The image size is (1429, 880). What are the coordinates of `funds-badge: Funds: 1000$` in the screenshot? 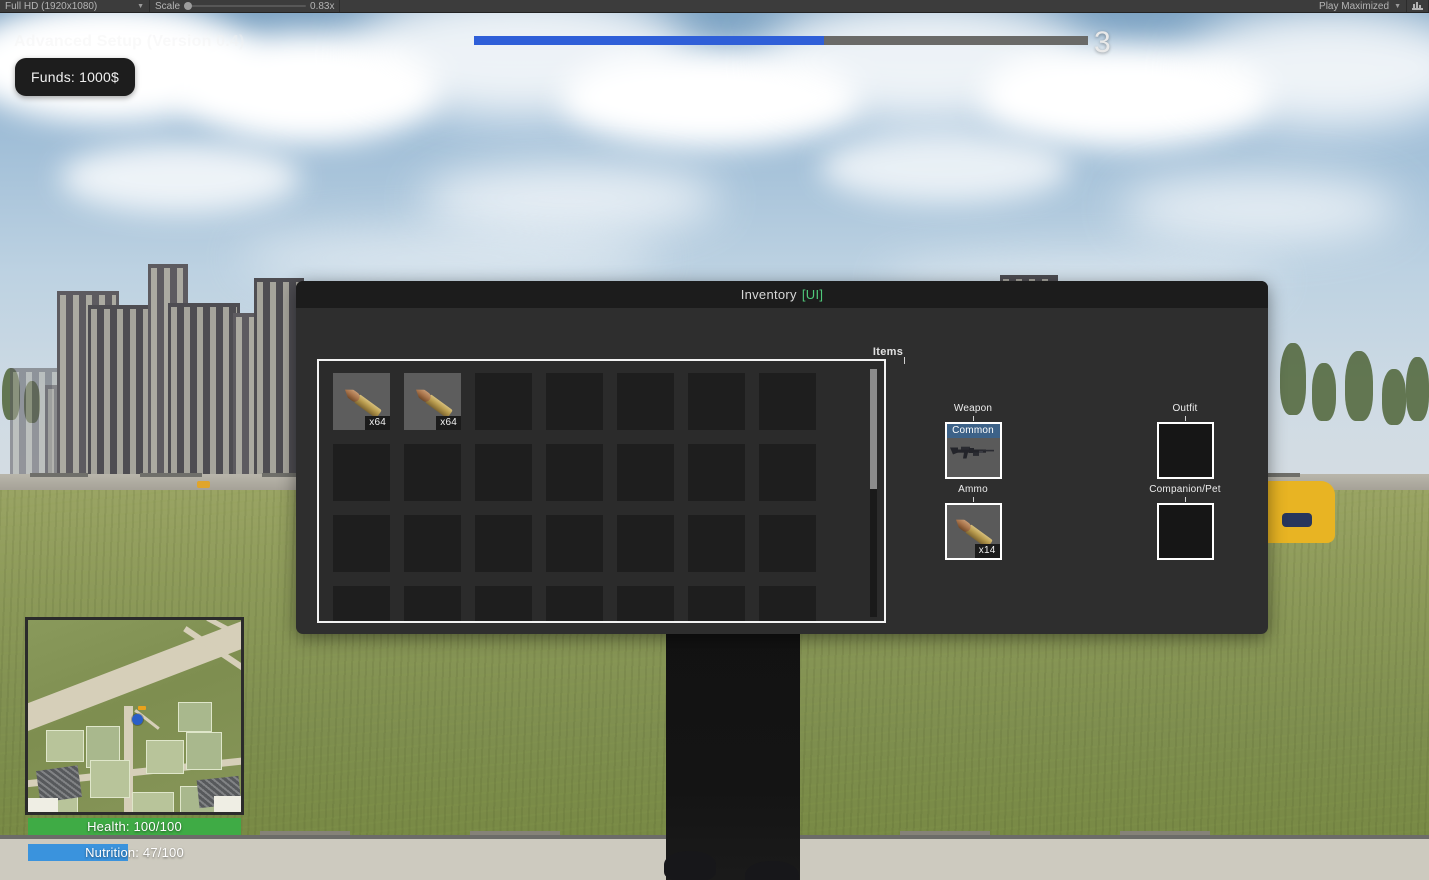 It's located at (75, 77).